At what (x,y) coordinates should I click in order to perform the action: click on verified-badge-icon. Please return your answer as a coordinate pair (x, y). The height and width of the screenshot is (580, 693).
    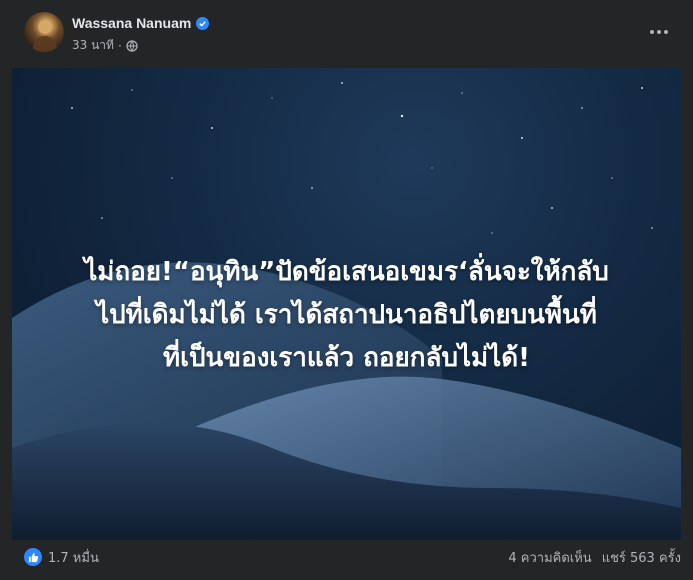
    Looking at the image, I should click on (203, 23).